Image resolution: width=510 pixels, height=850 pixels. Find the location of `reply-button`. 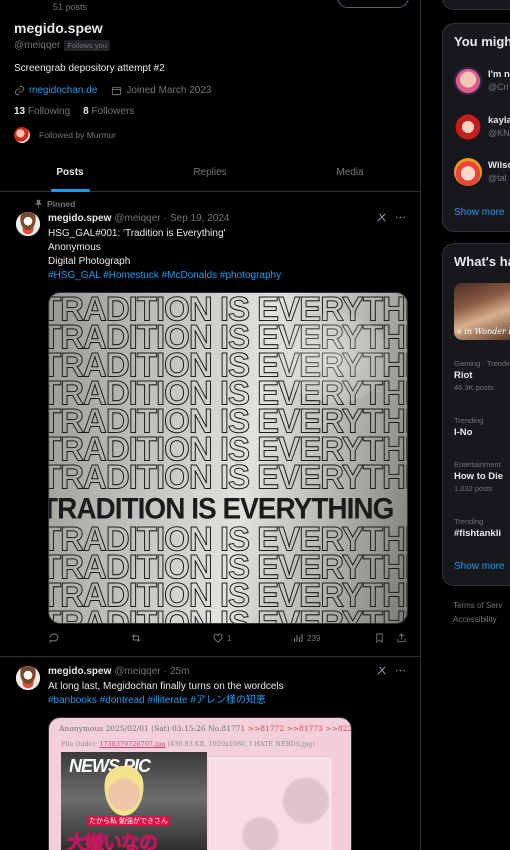

reply-button is located at coordinates (55, 638).